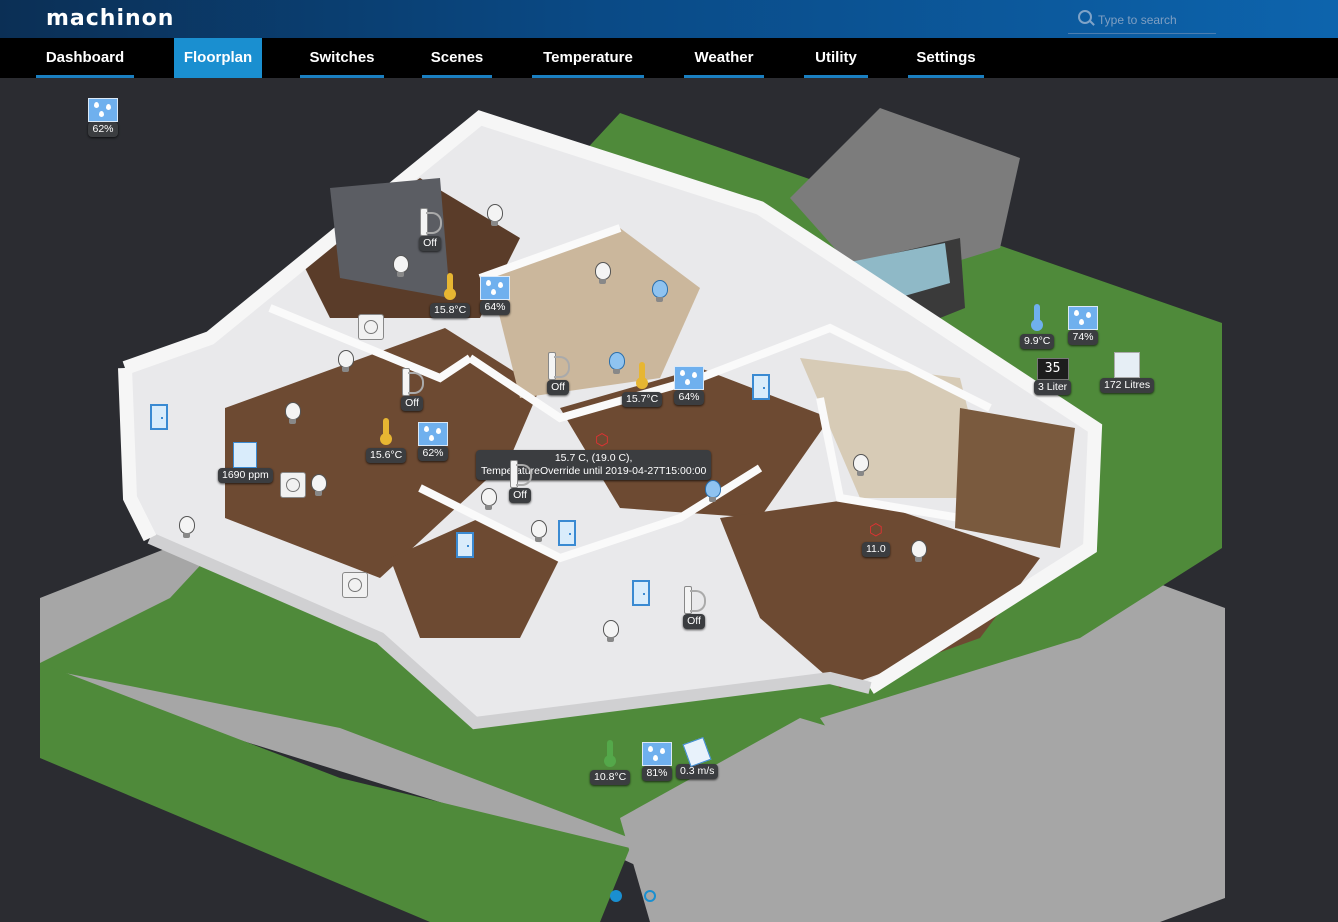 The height and width of the screenshot is (922, 1338). What do you see at coordinates (588, 58) in the screenshot?
I see `tab-temperature: Temperature` at bounding box center [588, 58].